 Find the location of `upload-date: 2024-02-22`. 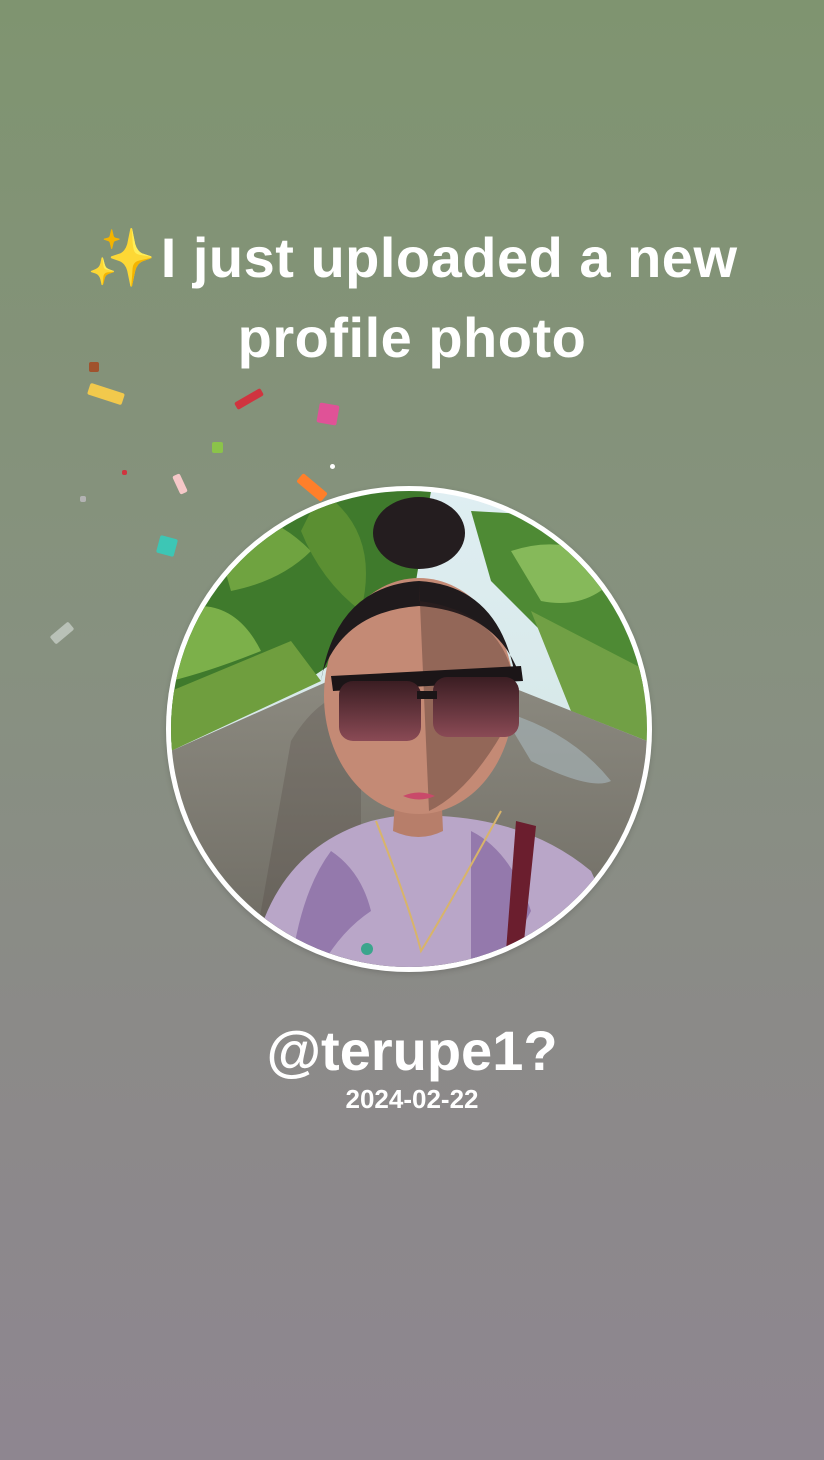

upload-date: 2024-02-22 is located at coordinates (412, 1099).